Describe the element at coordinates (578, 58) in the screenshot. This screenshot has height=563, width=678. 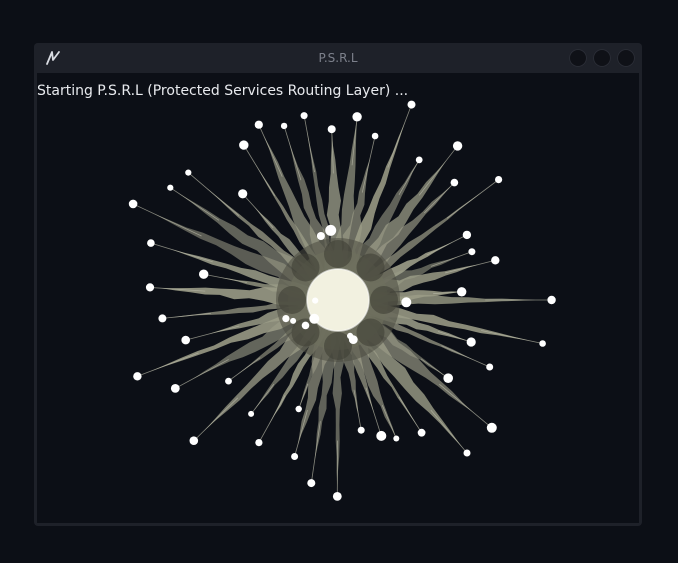
I see `minimize-button` at that location.